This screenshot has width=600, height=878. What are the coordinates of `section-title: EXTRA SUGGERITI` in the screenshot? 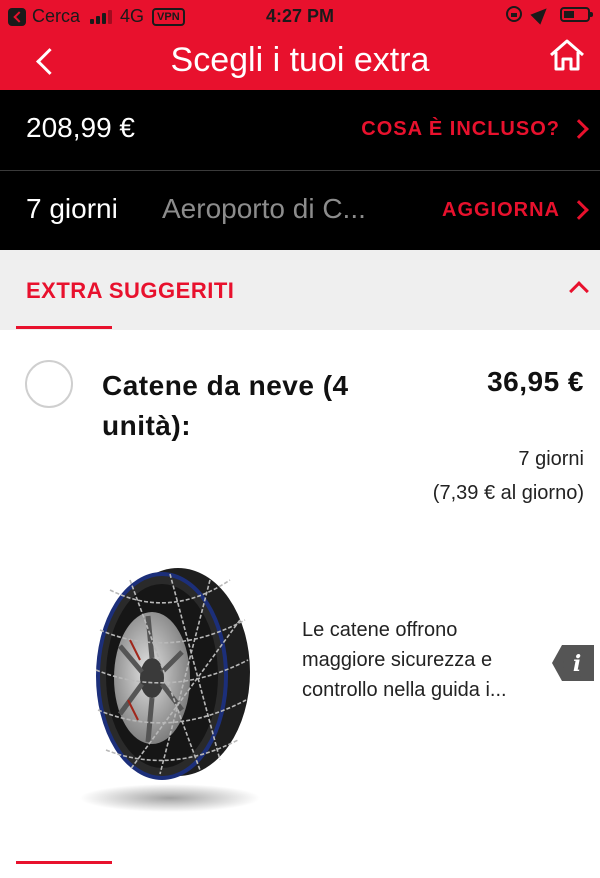 It's located at (130, 290).